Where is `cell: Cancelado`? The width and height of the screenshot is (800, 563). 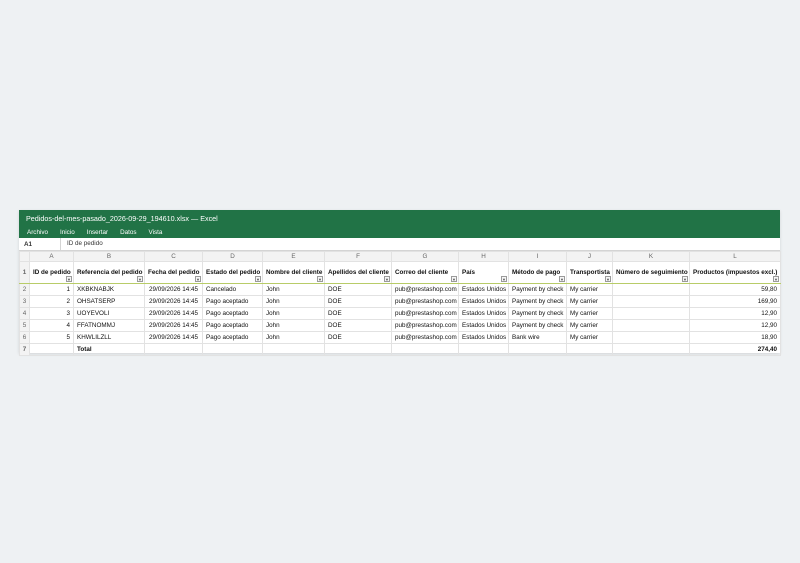 cell: Cancelado is located at coordinates (232, 289).